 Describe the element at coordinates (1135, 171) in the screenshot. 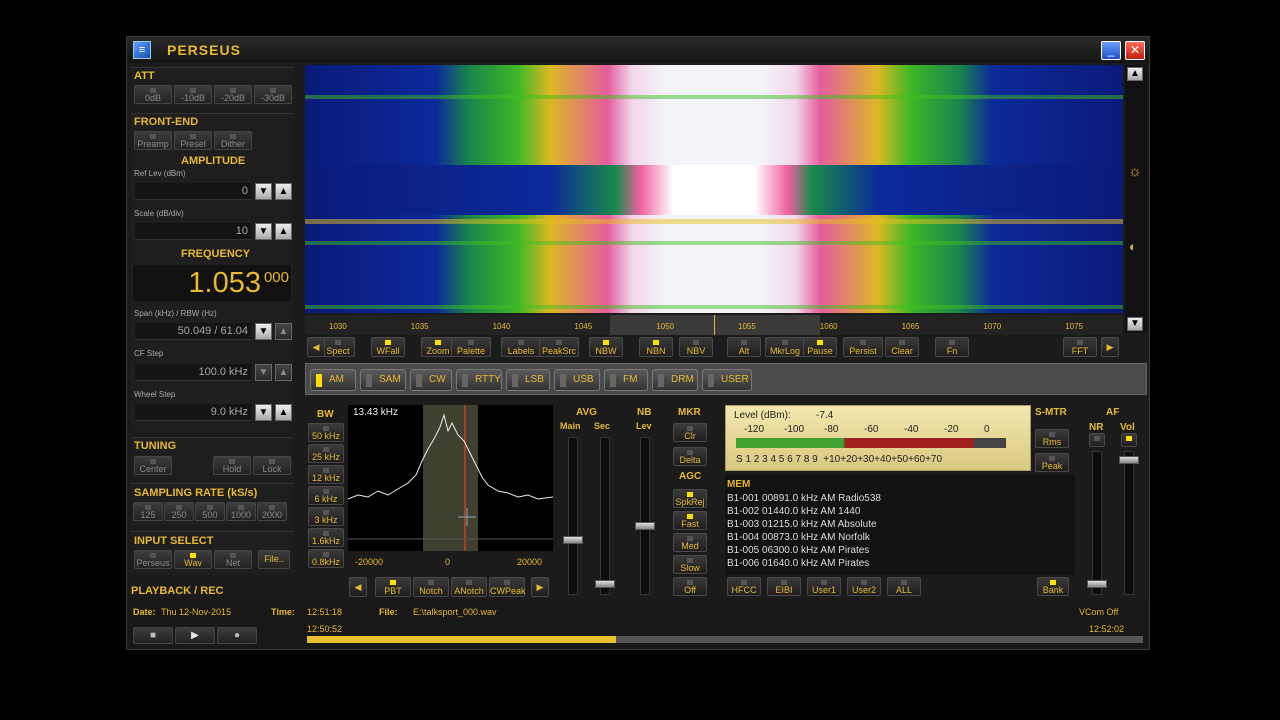

I see `brightness-icon: ☼` at that location.